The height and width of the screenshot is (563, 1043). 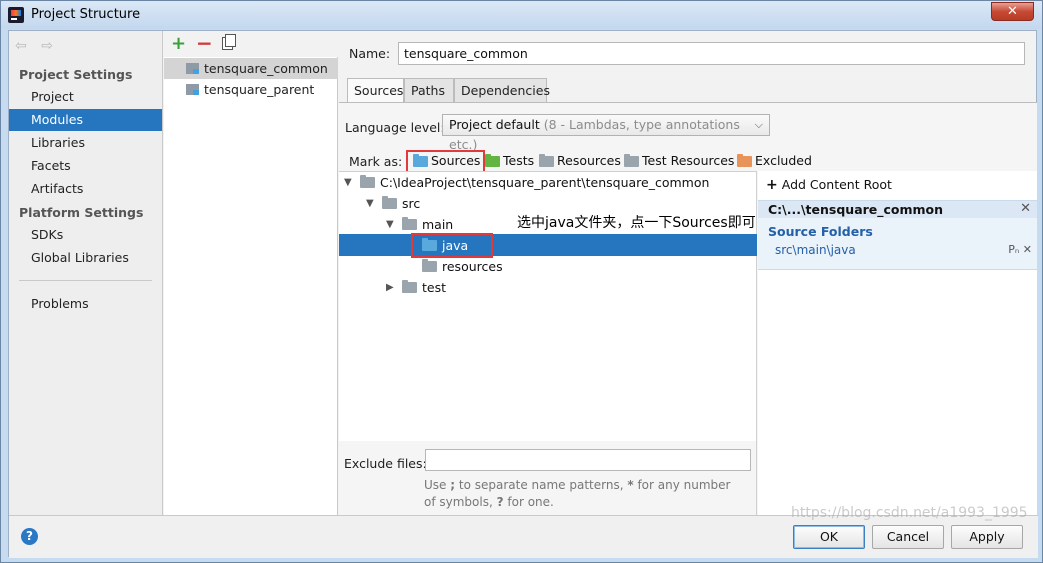 I want to click on module-item-label: tensquare_common, so click(x=266, y=68).